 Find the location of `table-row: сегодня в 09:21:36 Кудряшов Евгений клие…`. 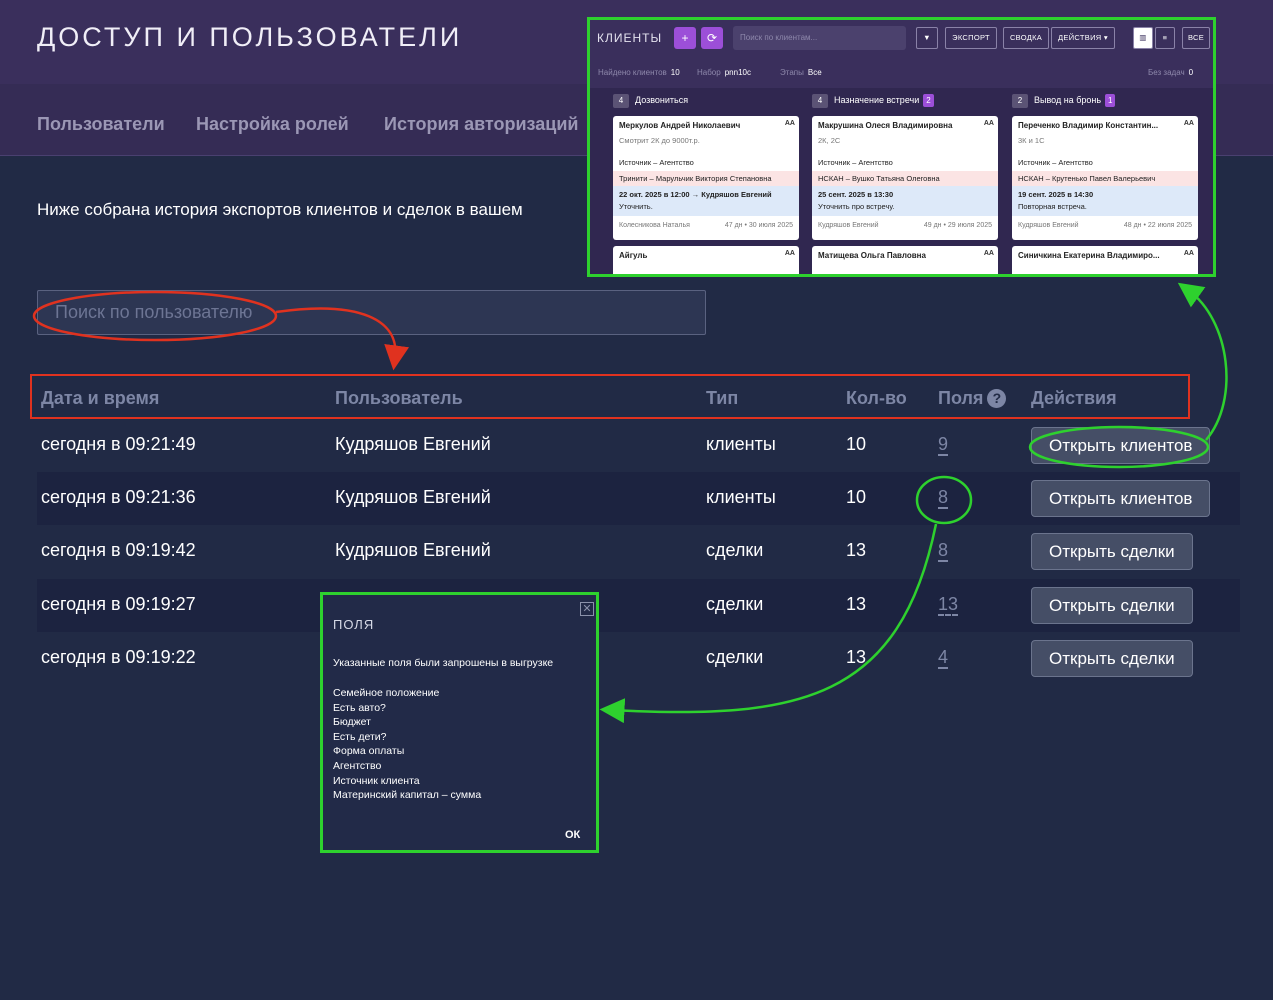

table-row: сегодня в 09:21:36 Кудряшов Евгений клие… is located at coordinates (638, 498).